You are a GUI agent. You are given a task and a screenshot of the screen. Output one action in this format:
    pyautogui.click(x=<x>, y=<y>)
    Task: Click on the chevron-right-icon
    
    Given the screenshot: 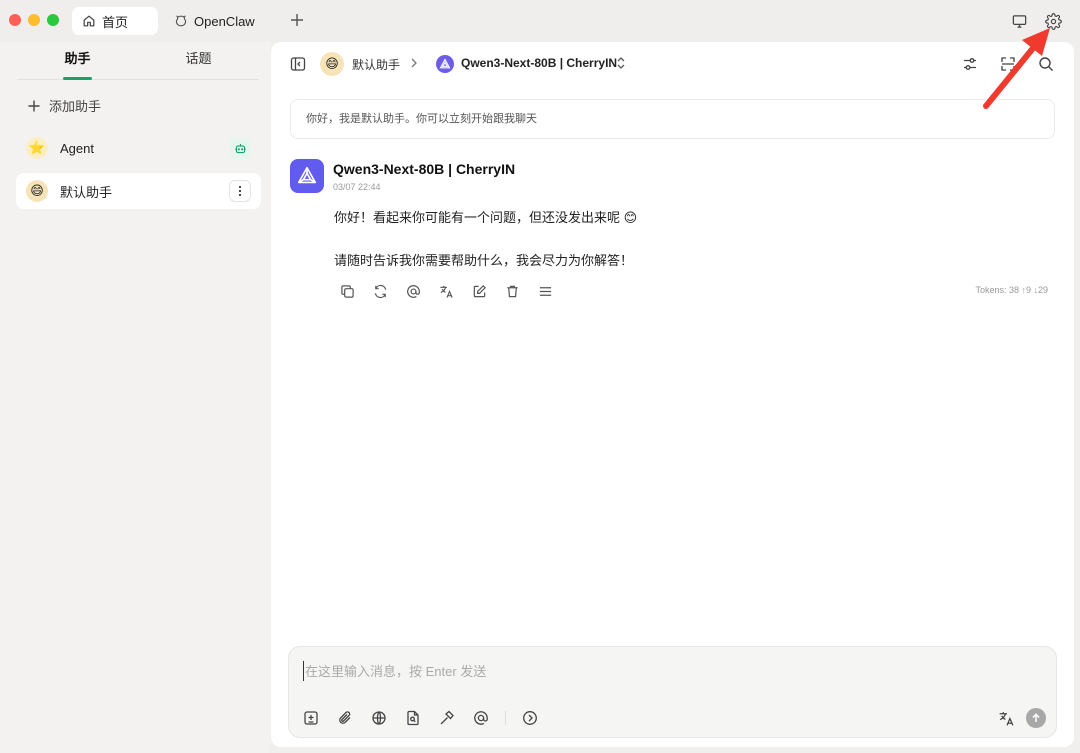 What is the action you would take?
    pyautogui.click(x=414, y=63)
    